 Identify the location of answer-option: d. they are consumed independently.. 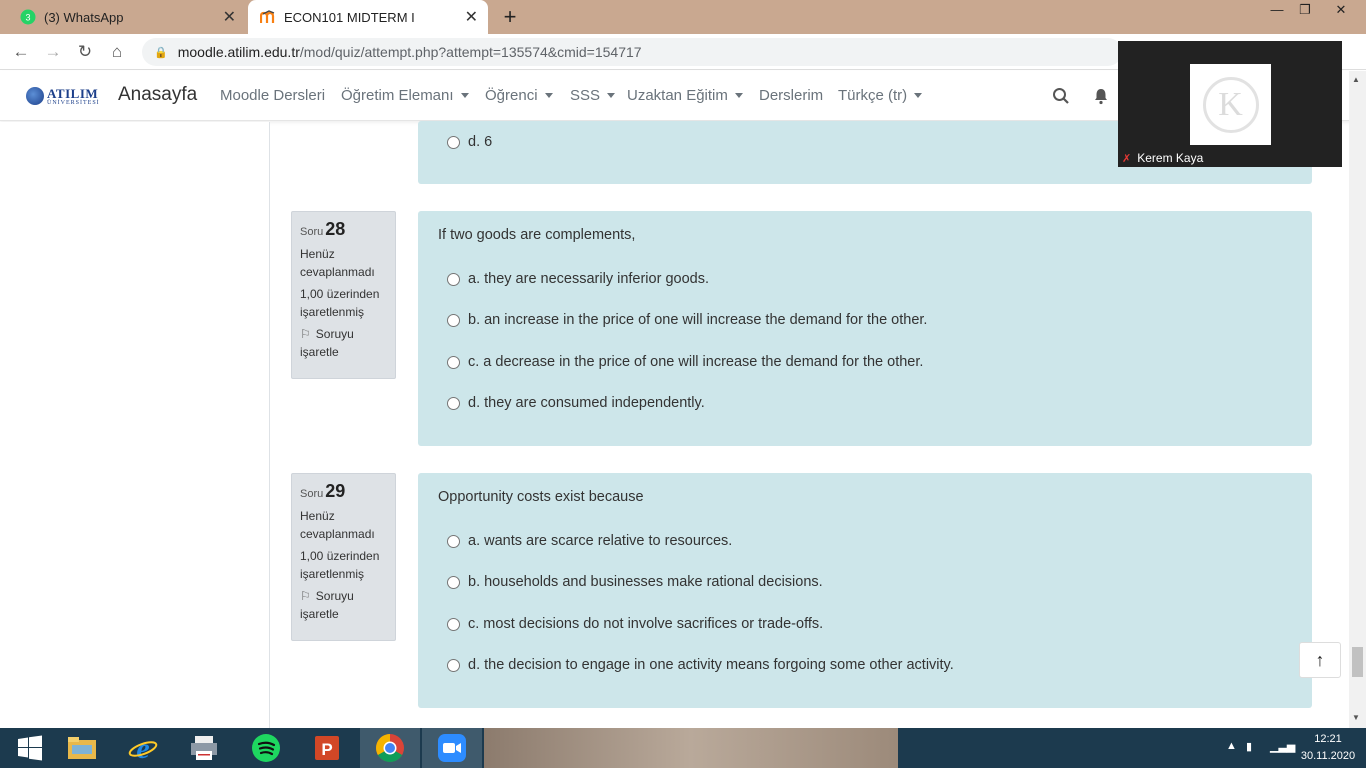
(576, 403).